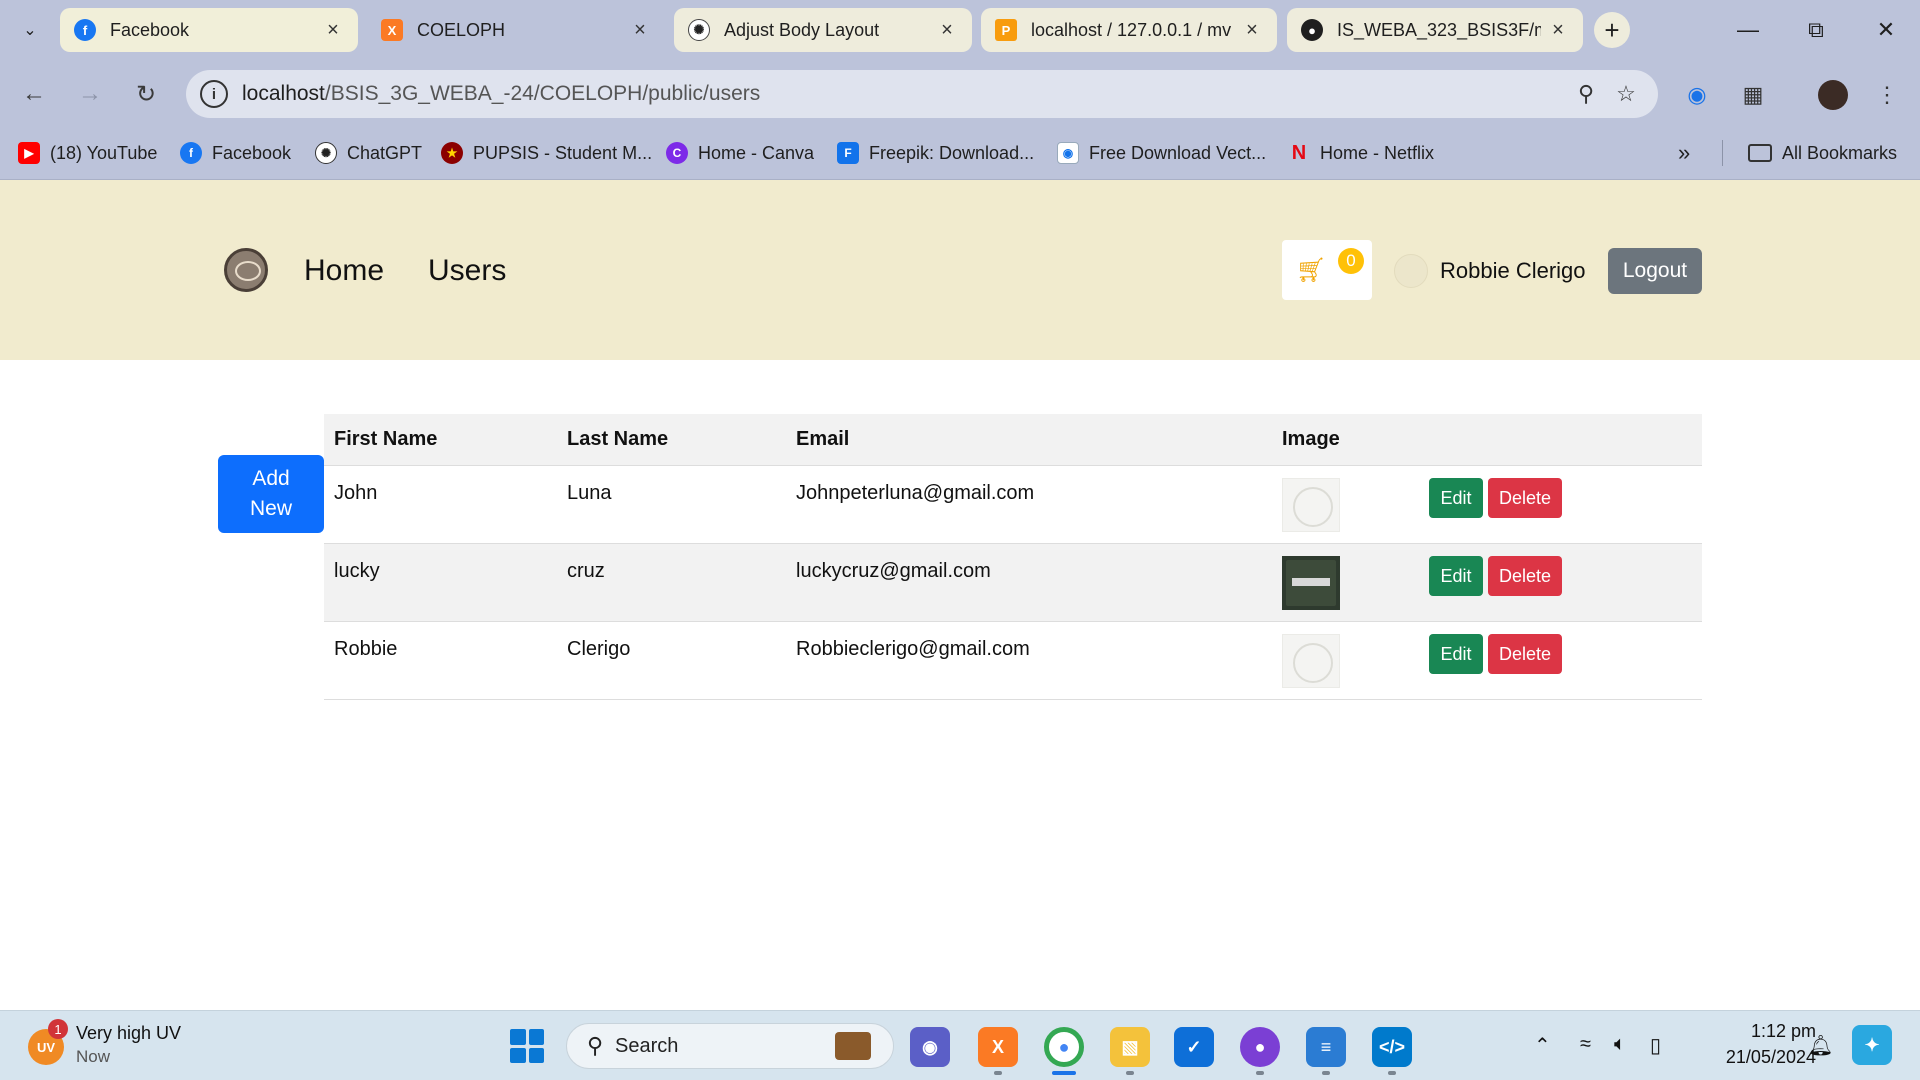  I want to click on forward-icon: →, so click(90, 94).